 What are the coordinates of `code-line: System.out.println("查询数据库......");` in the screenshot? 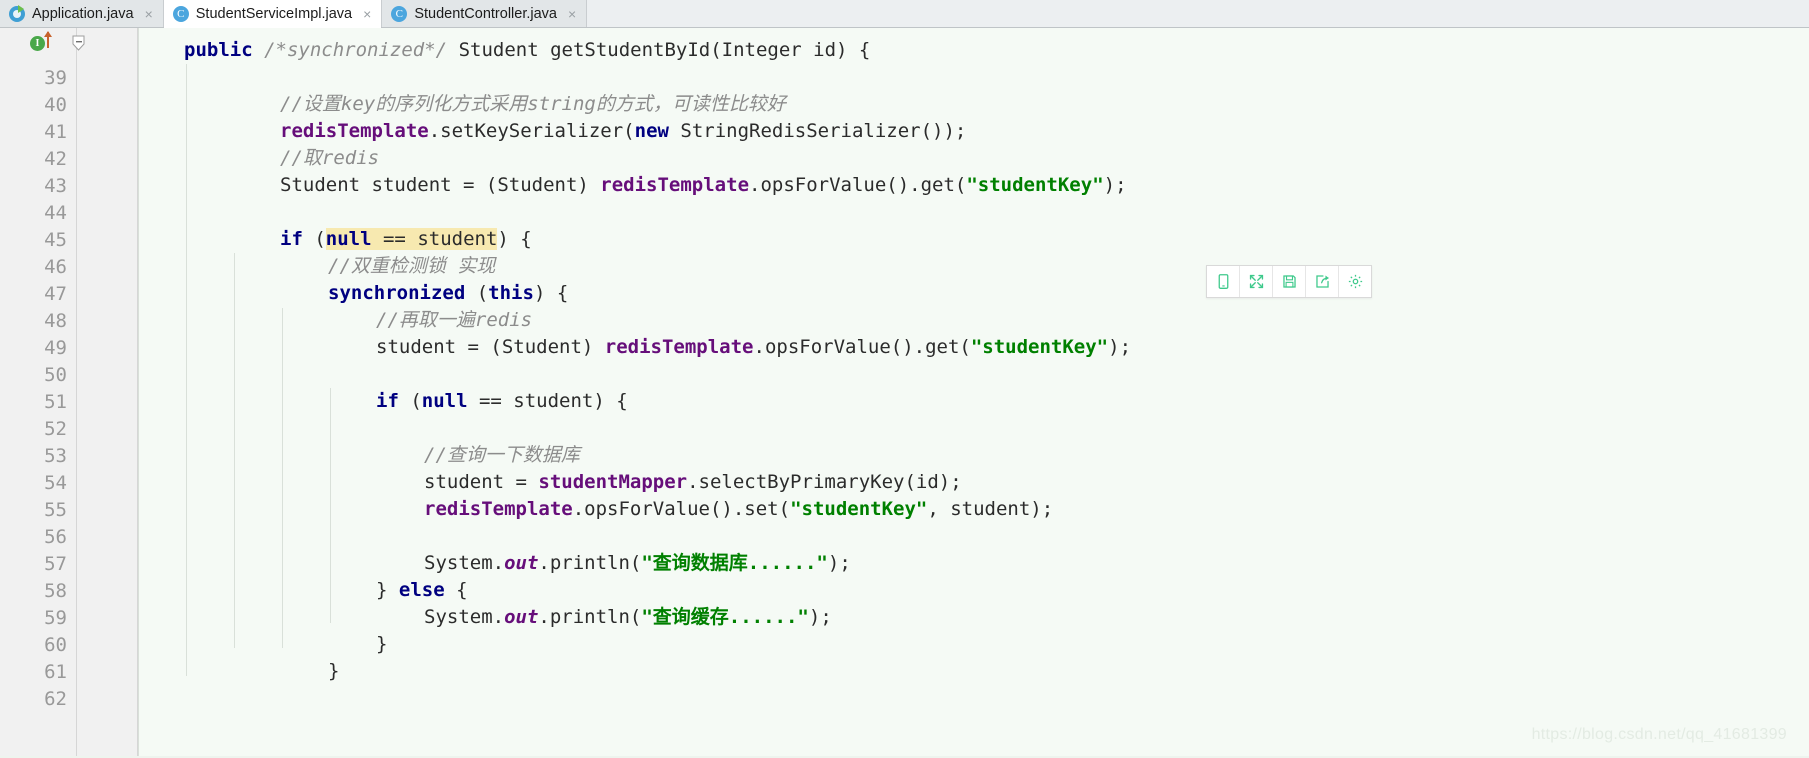 It's located at (973, 563).